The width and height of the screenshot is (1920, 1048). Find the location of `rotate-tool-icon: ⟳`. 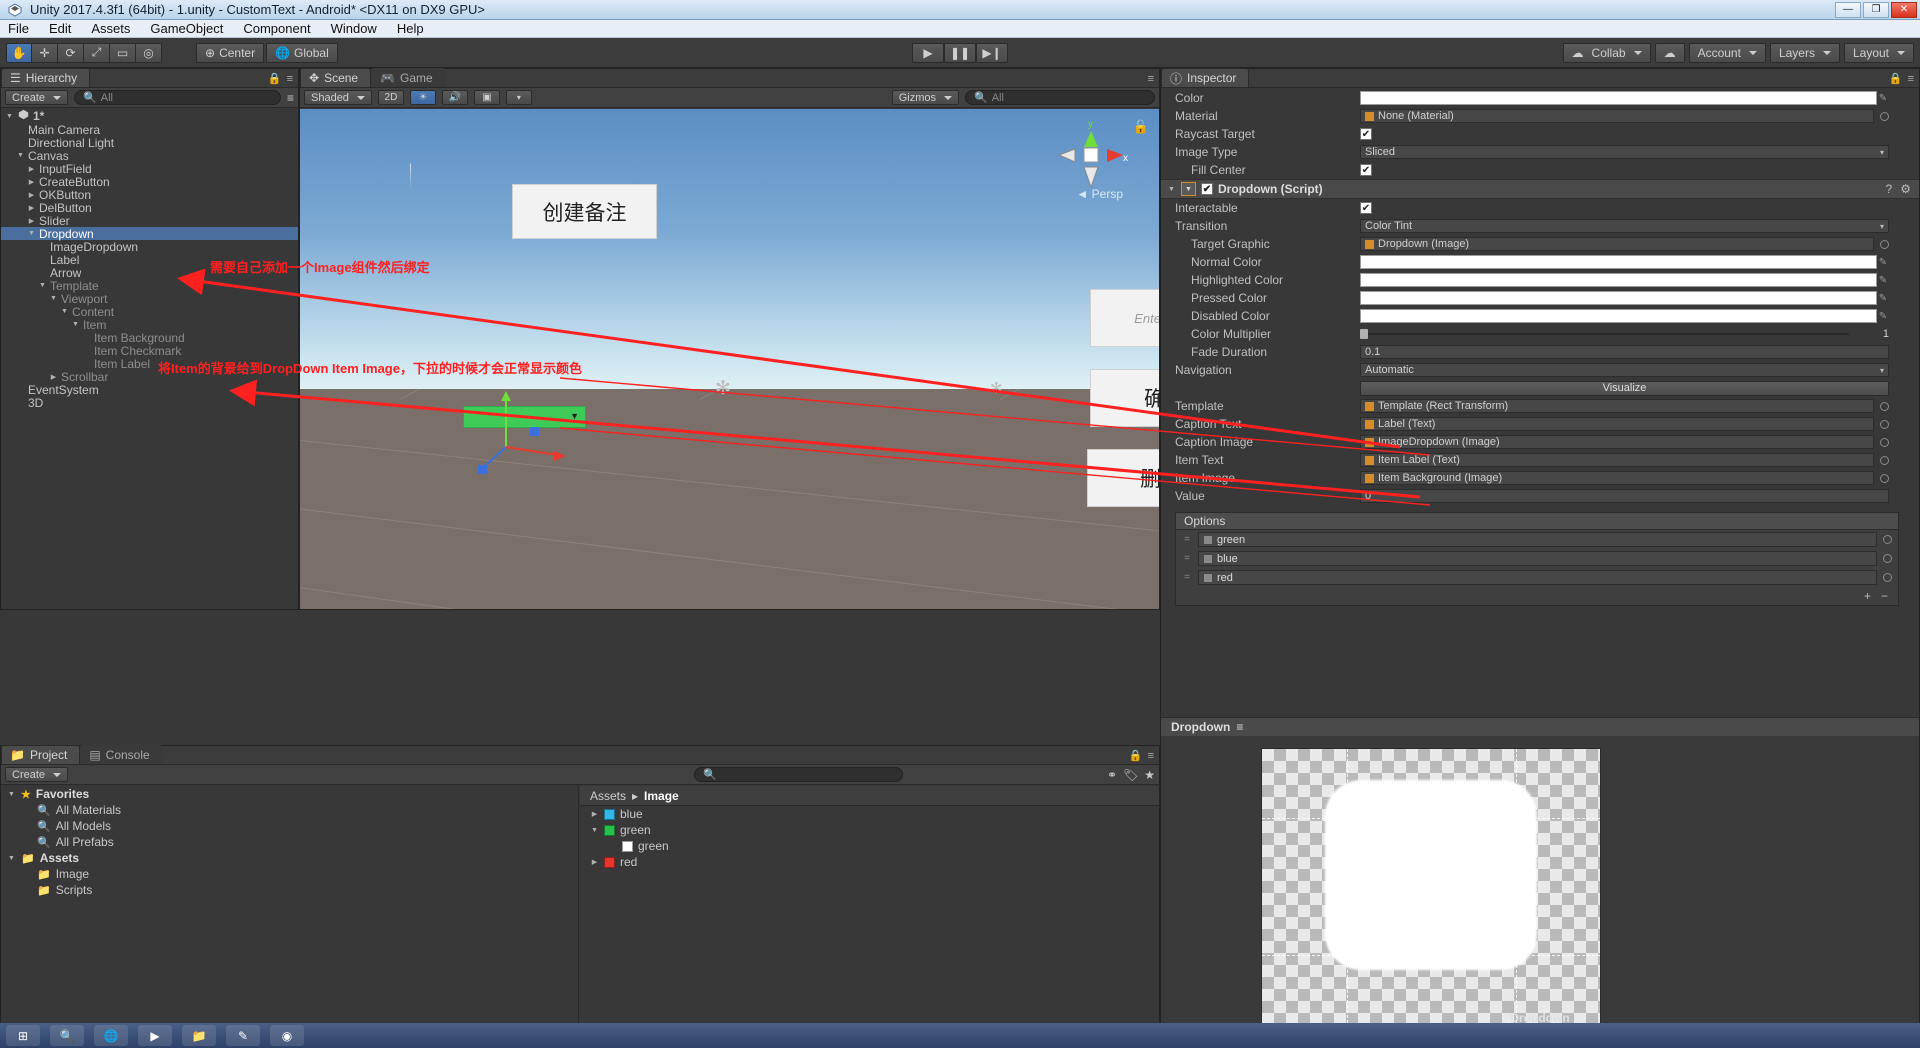

rotate-tool-icon: ⟳ is located at coordinates (71, 52).